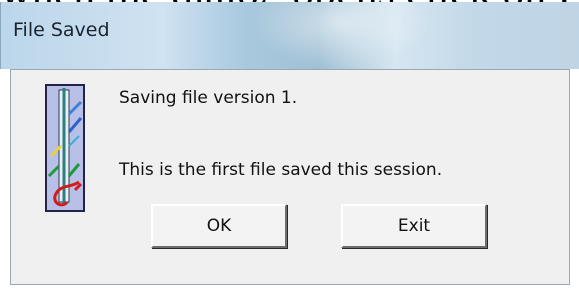 This screenshot has height=289, width=579. I want to click on exit-button: Exit, so click(414, 226).